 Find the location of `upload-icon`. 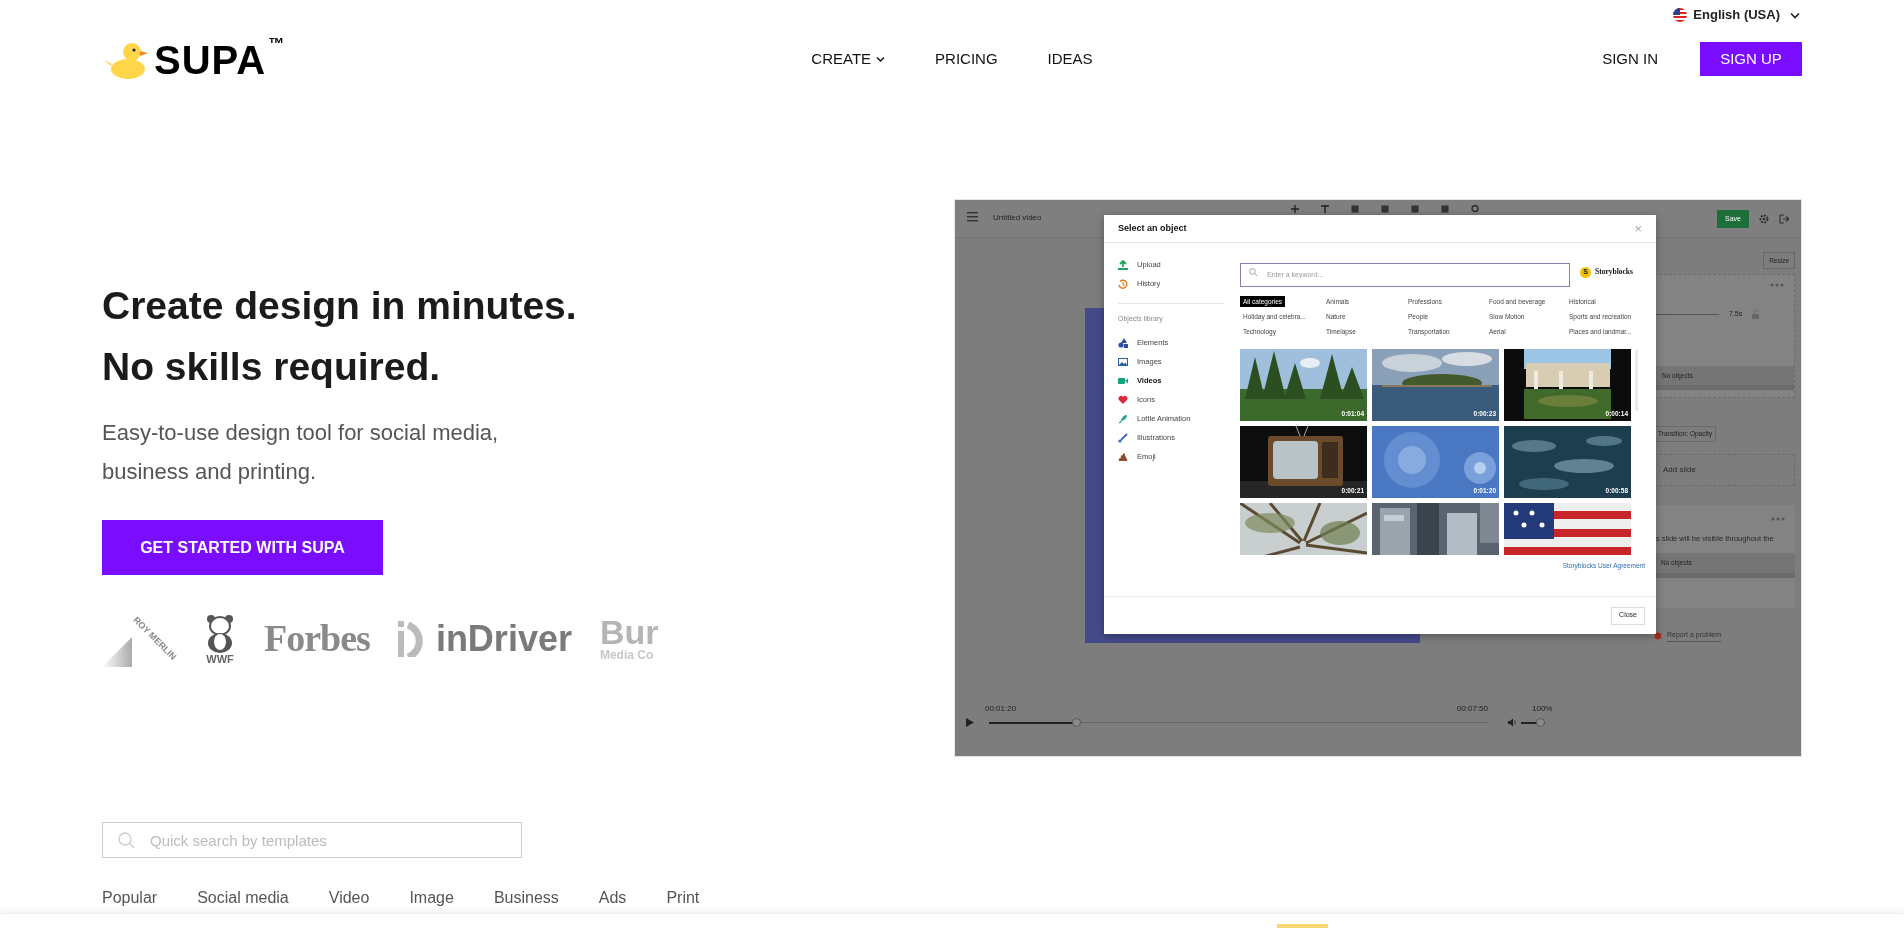

upload-icon is located at coordinates (1123, 264).